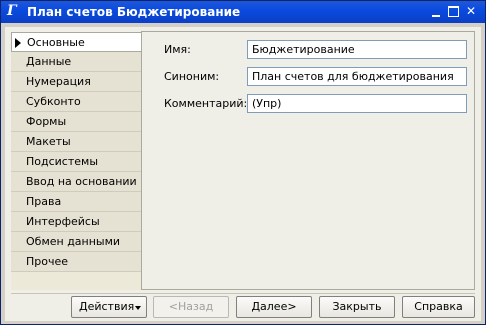 This screenshot has width=486, height=325. I want to click on nav-item-numeratsiya: Нумерация, so click(76, 82).